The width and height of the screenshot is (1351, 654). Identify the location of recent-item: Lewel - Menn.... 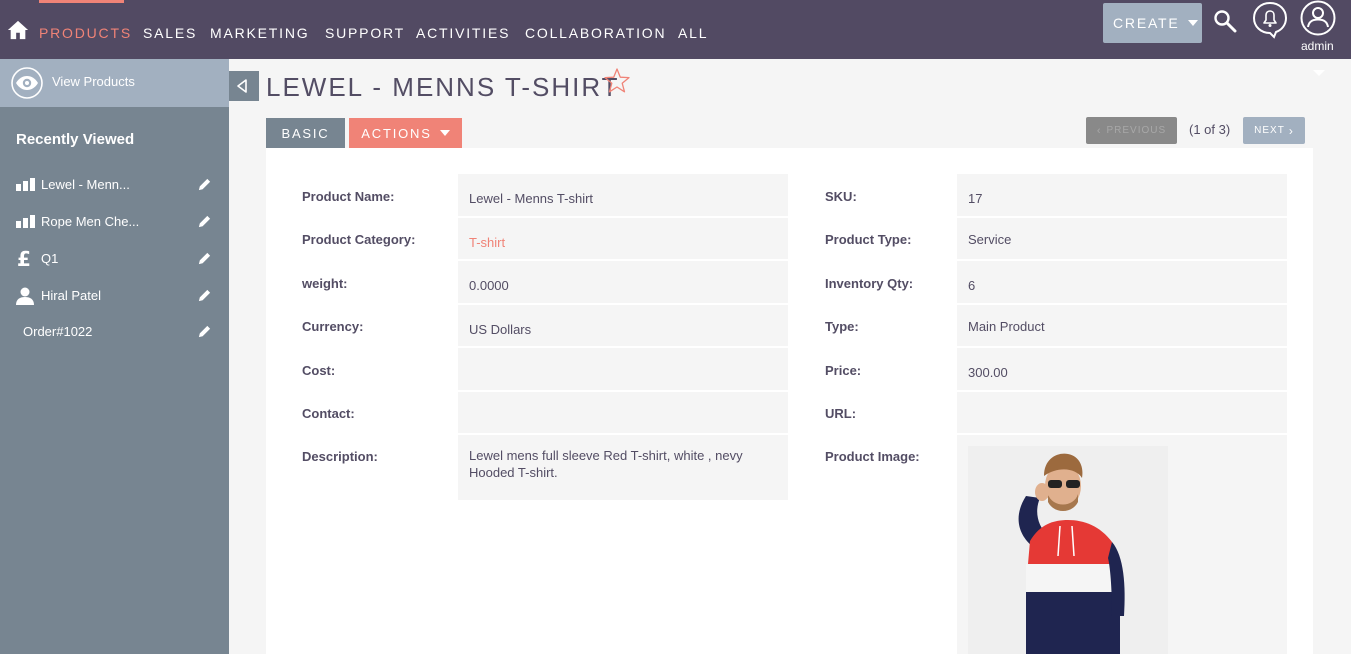
(114, 185).